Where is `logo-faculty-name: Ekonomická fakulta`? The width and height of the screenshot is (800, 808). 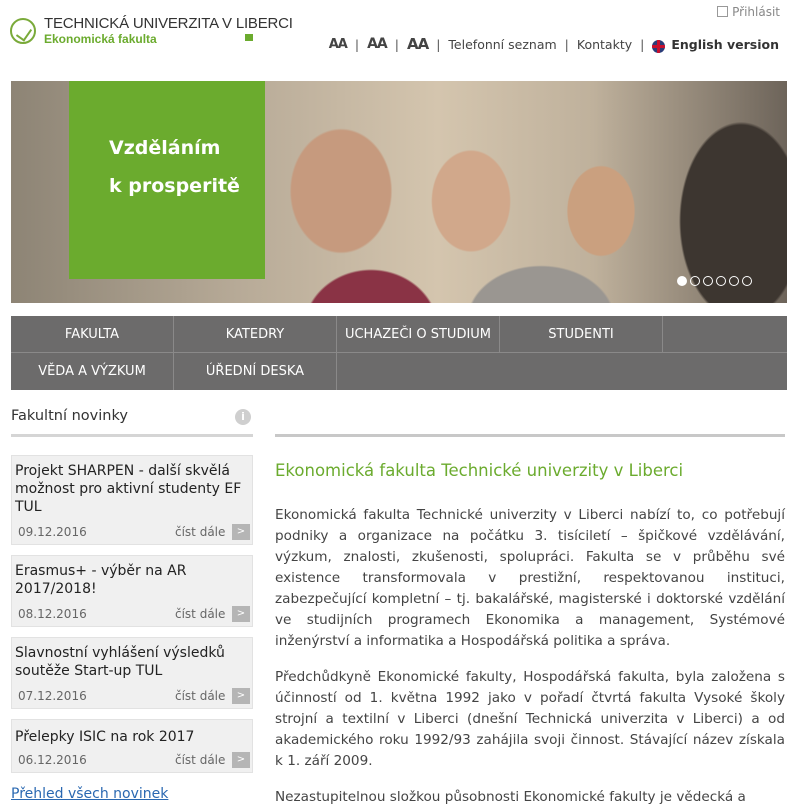 logo-faculty-name: Ekonomická fakulta is located at coordinates (100, 39).